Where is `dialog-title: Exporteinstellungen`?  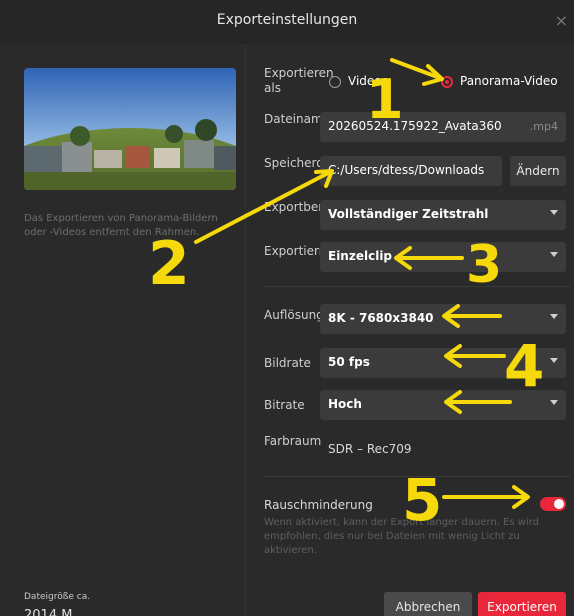
dialog-title: Exporteinstellungen is located at coordinates (287, 20).